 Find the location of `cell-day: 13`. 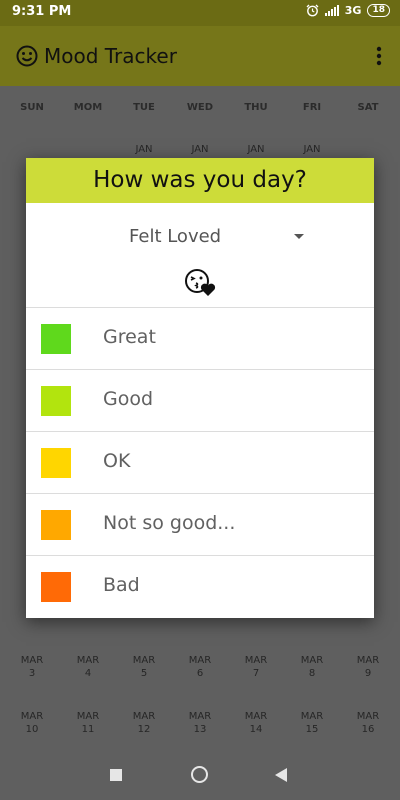

cell-day: 13 is located at coordinates (200, 729).